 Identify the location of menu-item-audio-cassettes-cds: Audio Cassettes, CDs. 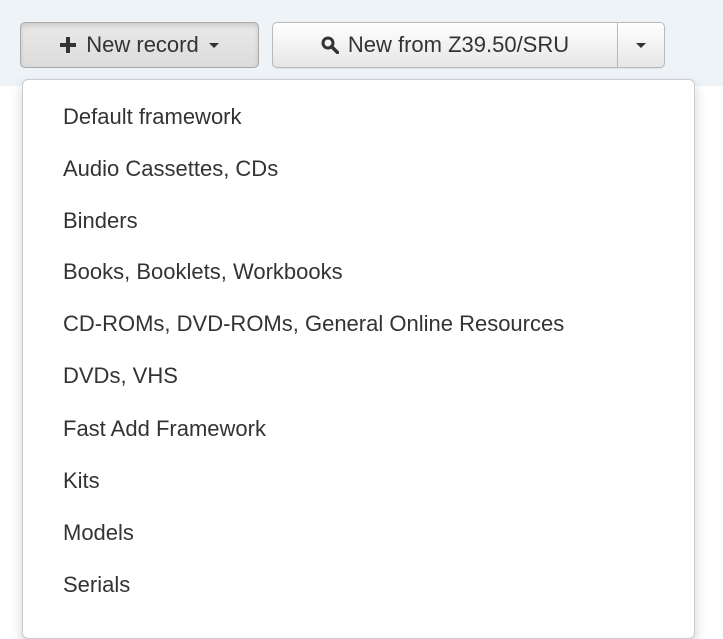
(170, 169).